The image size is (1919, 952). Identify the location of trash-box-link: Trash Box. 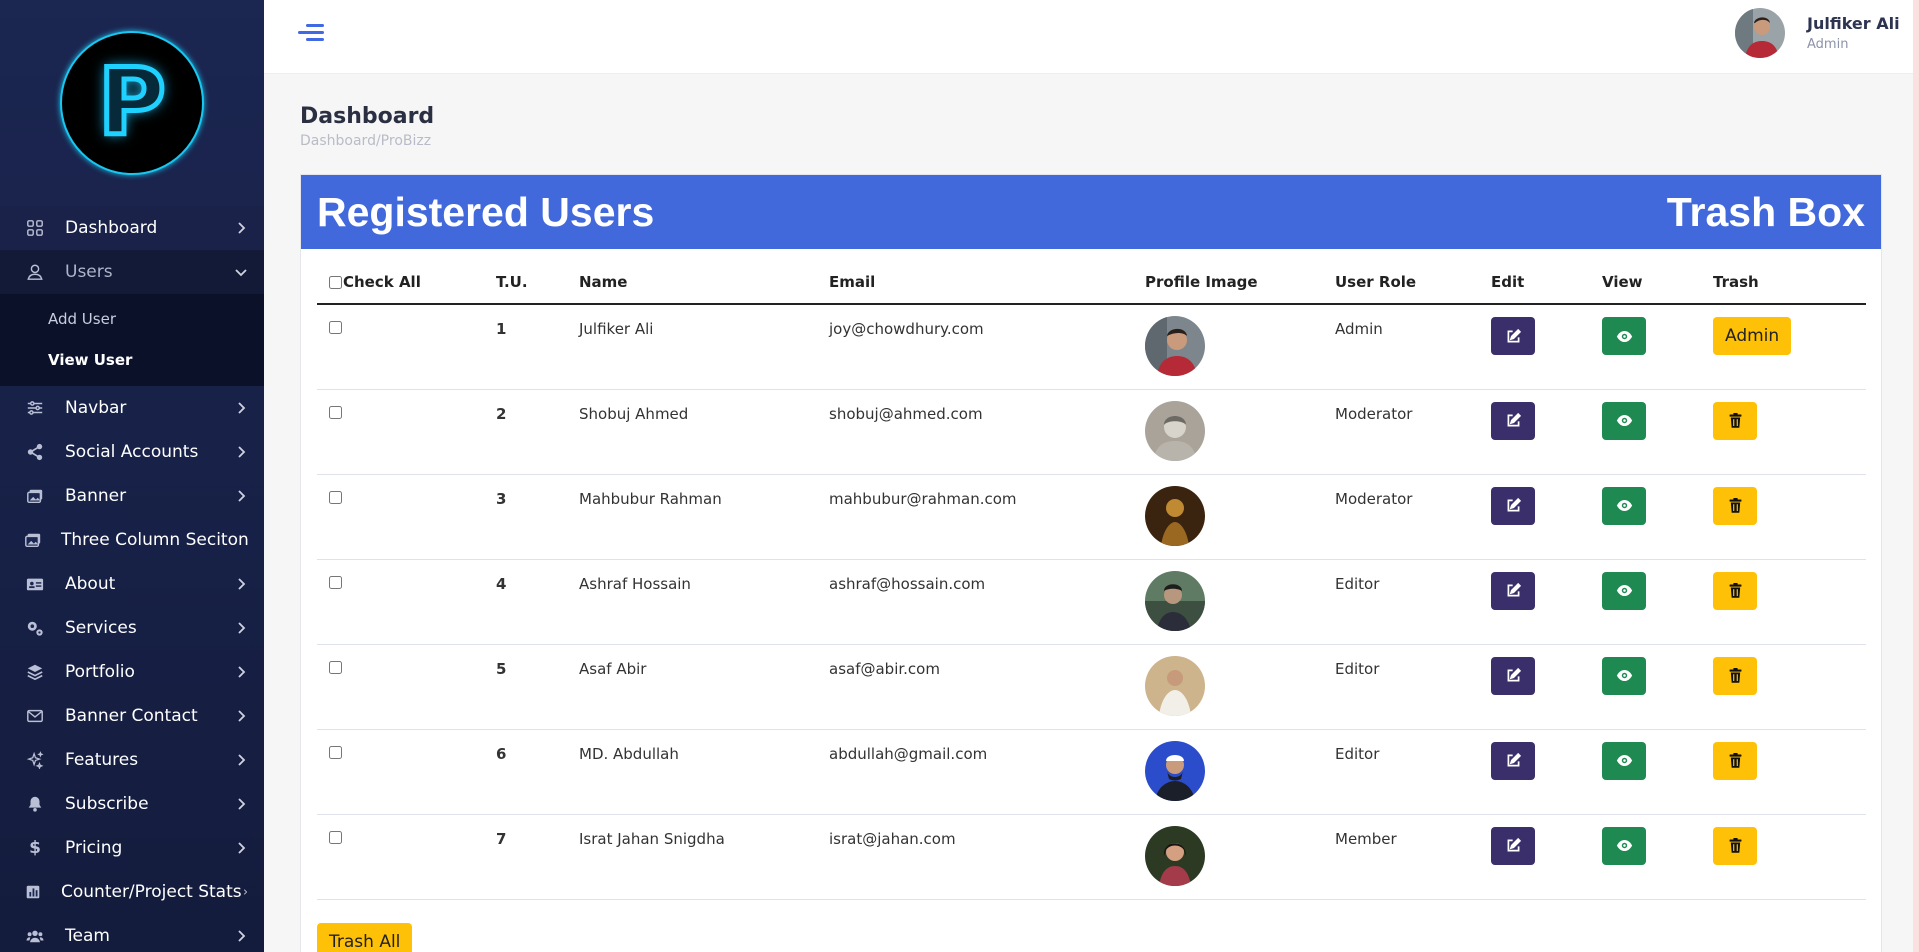
(1766, 212).